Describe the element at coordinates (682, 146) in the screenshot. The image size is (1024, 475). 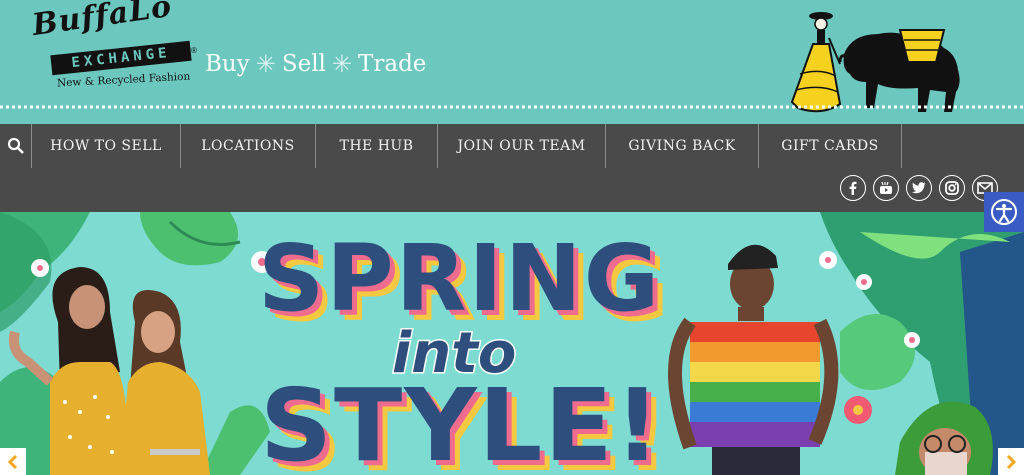
I see `nav-item-giving-back: GIVING BACK` at that location.